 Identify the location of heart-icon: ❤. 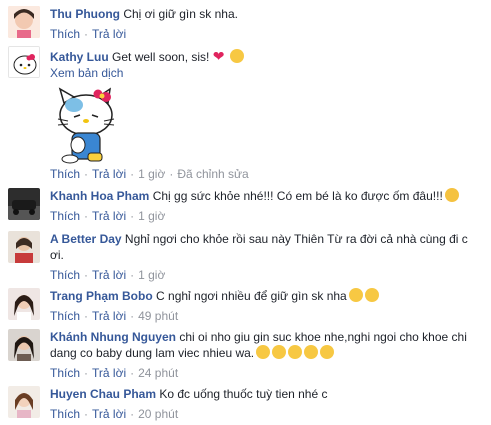
(218, 56).